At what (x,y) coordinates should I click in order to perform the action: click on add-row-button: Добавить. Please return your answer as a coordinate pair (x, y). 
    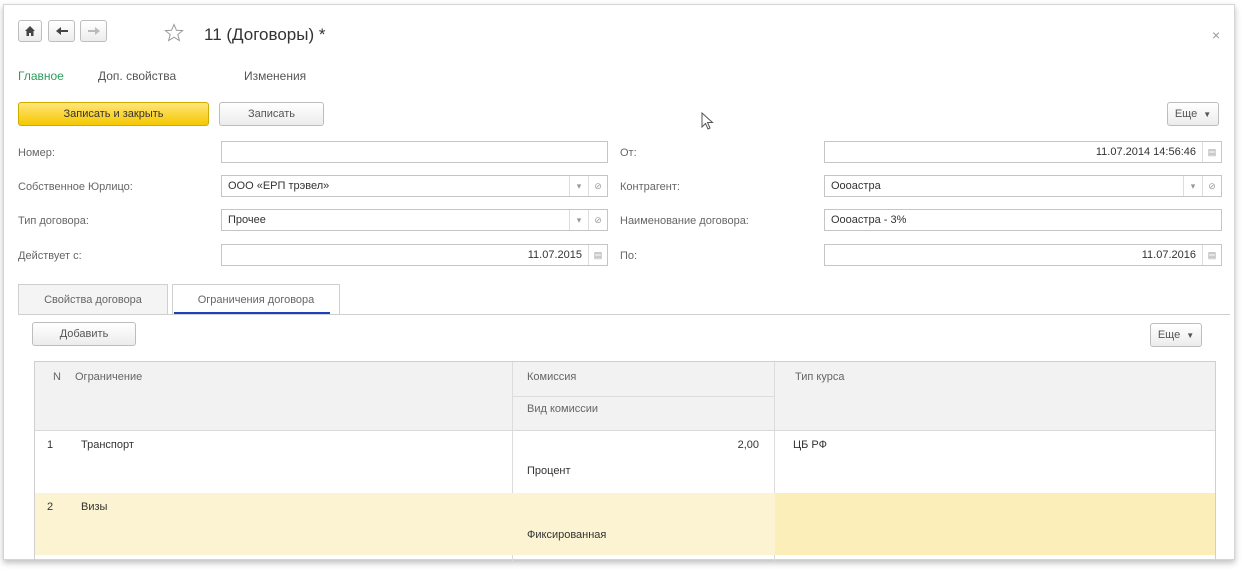
    Looking at the image, I should click on (84, 334).